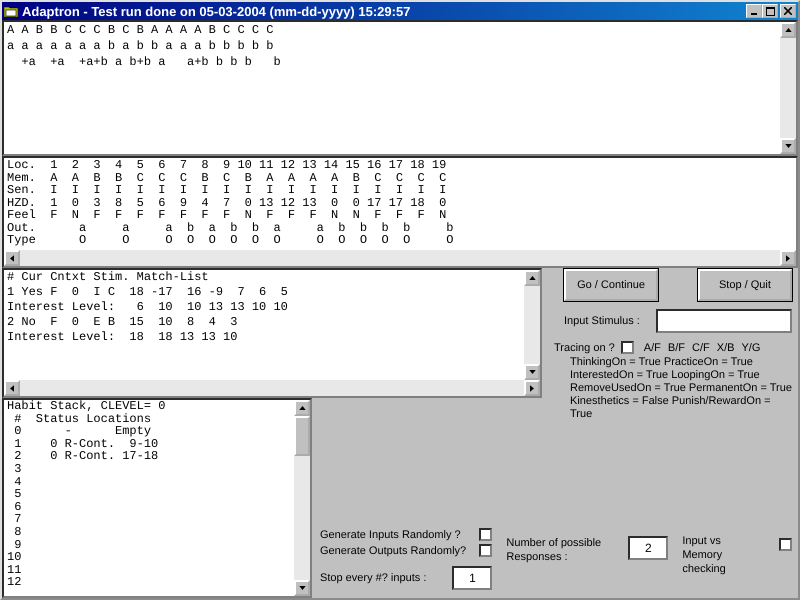 This screenshot has width=800, height=600. What do you see at coordinates (17, 519) in the screenshot?
I see `habit-line: 7` at bounding box center [17, 519].